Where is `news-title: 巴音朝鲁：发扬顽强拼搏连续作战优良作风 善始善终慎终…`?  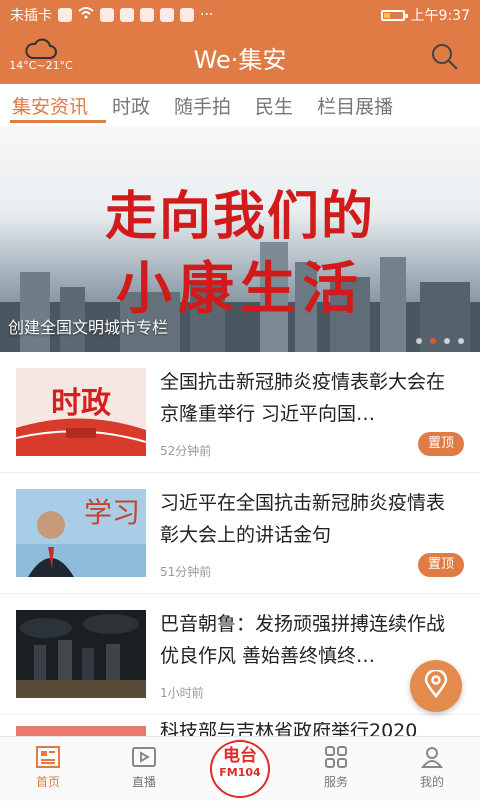
news-title: 巴音朝鲁：发扬顽强拼搏连续作战优良作风 善始善终慎终… is located at coordinates (303, 640).